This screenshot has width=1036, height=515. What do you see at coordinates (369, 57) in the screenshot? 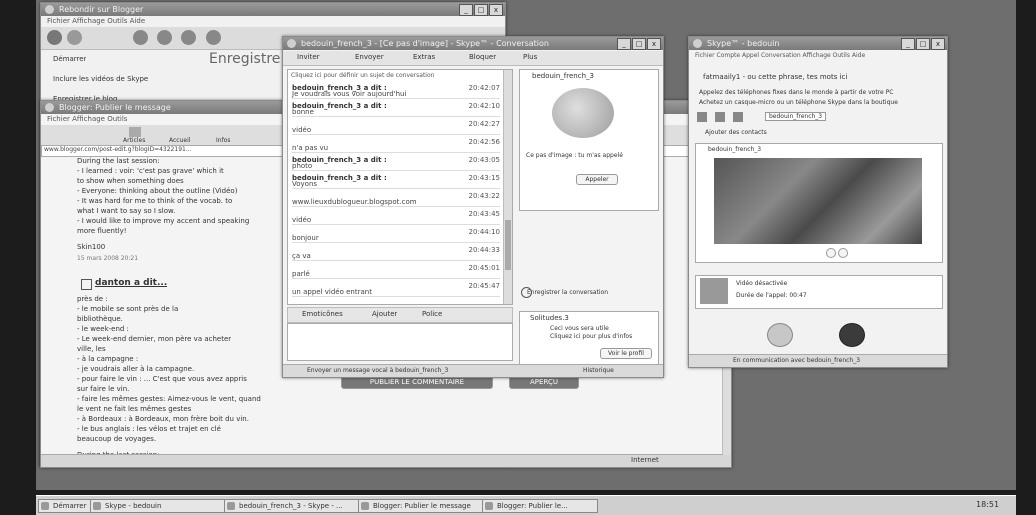
I see `send-file-button: Envoyer` at bounding box center [369, 57].